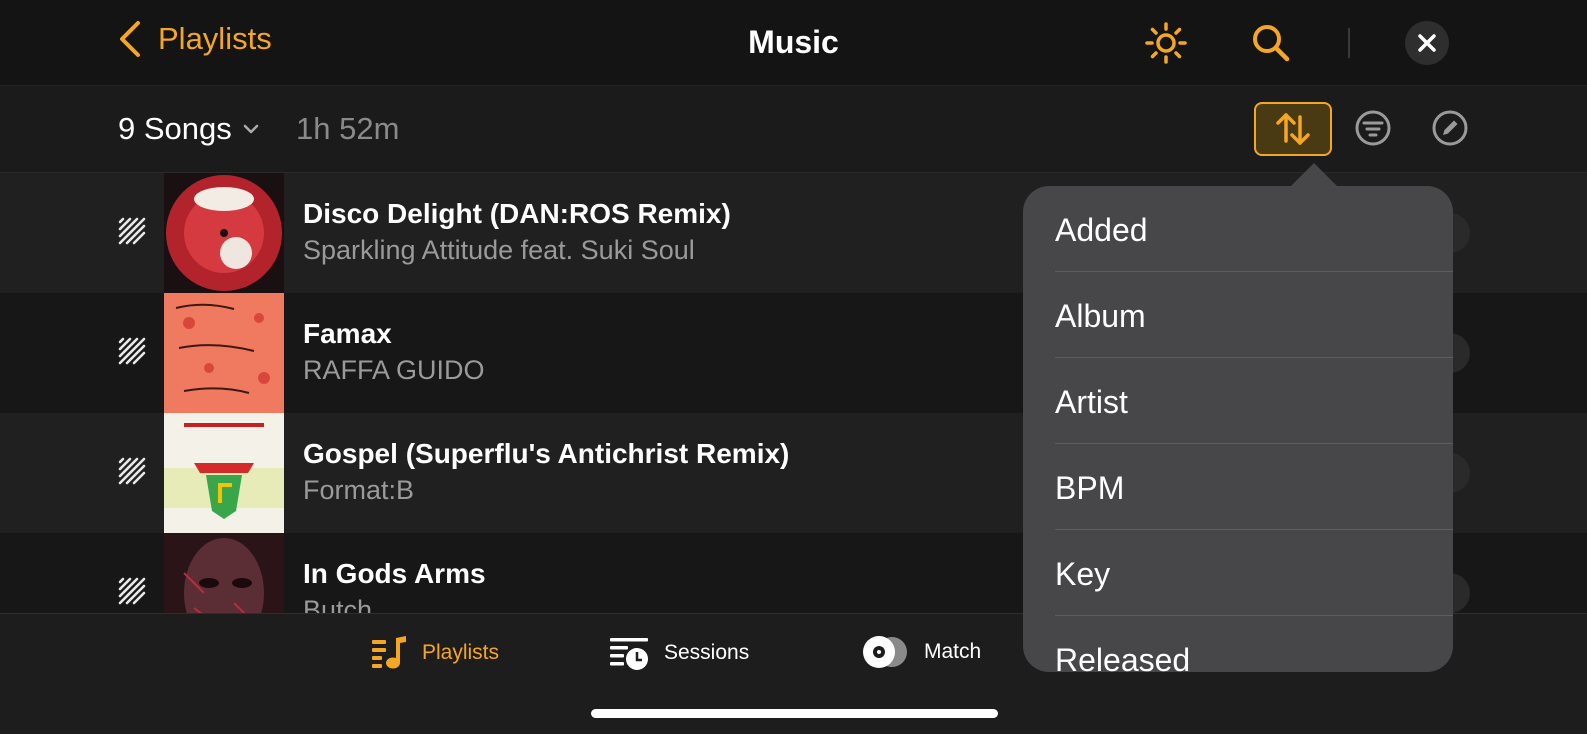 The image size is (1587, 734). What do you see at coordinates (359, 490) in the screenshot?
I see `song-artist: Format:B` at bounding box center [359, 490].